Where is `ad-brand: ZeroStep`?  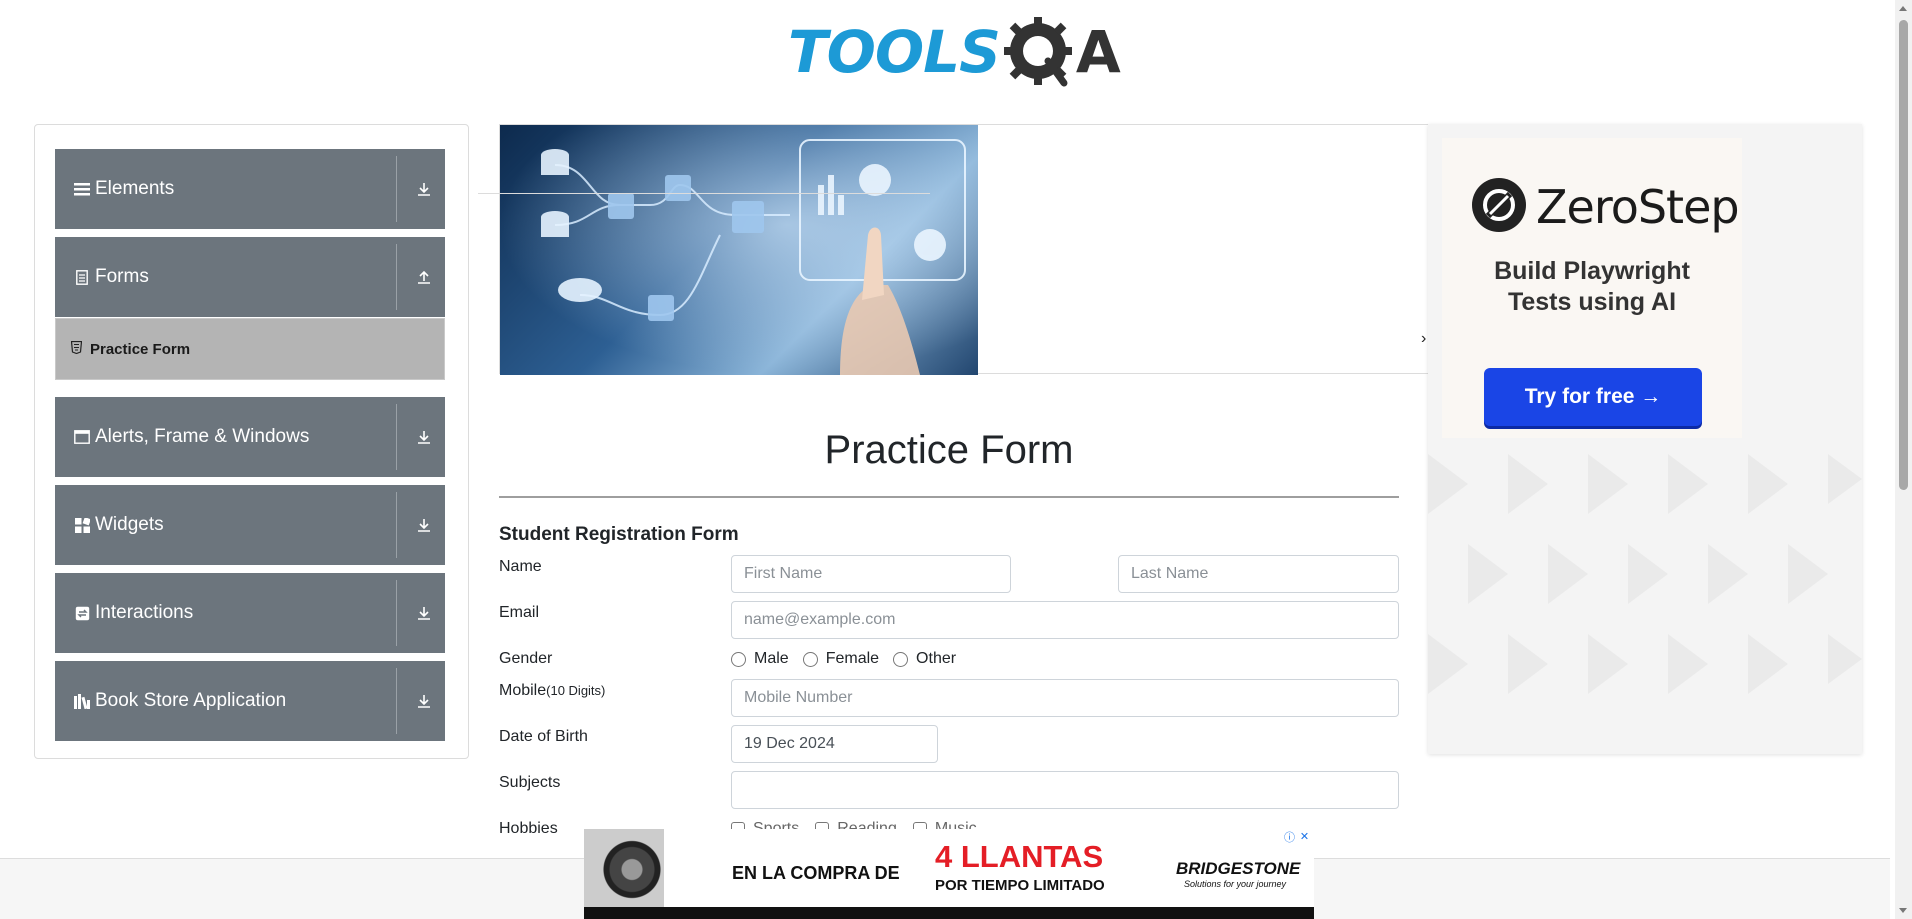 ad-brand: ZeroStep is located at coordinates (1638, 207).